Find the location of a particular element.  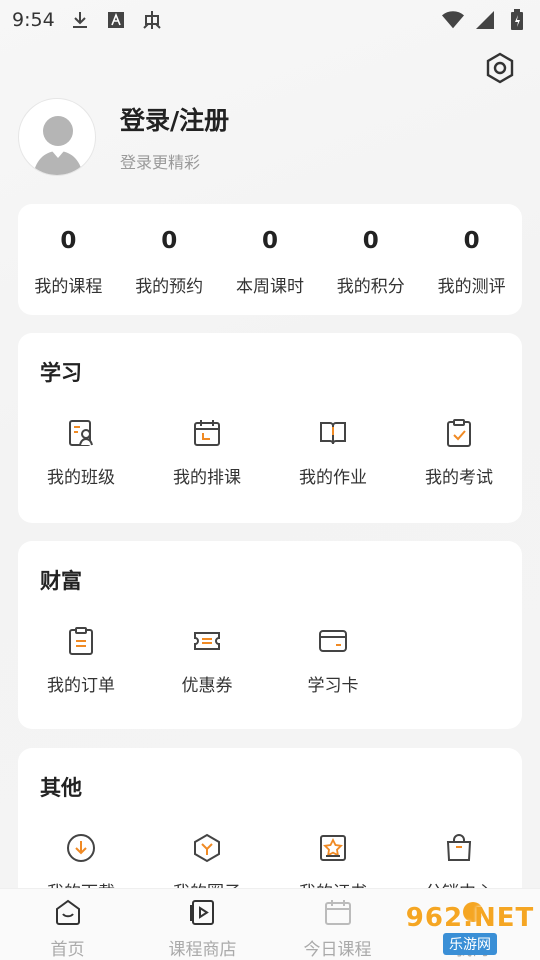

stat-label: 我的预约 is located at coordinates (169, 287).